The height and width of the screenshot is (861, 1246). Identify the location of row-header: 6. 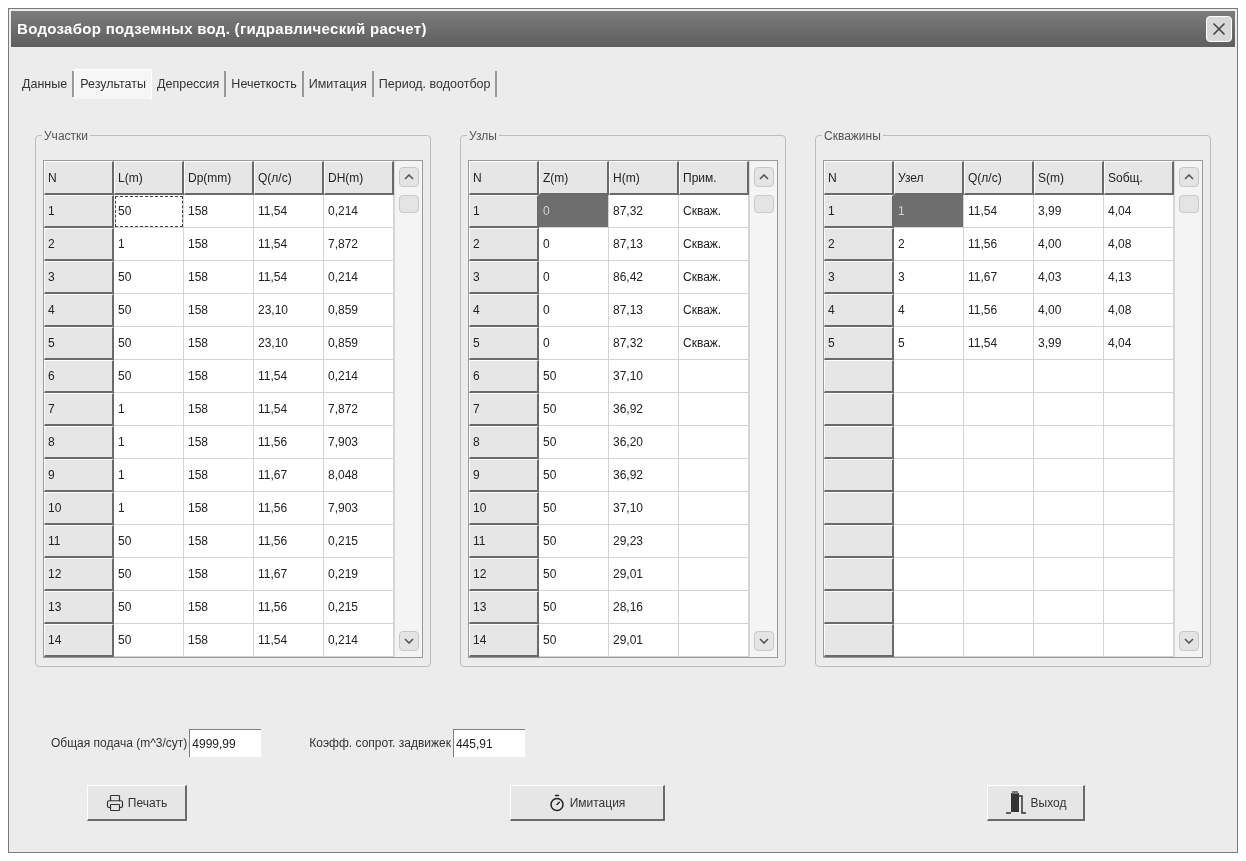
(79, 376).